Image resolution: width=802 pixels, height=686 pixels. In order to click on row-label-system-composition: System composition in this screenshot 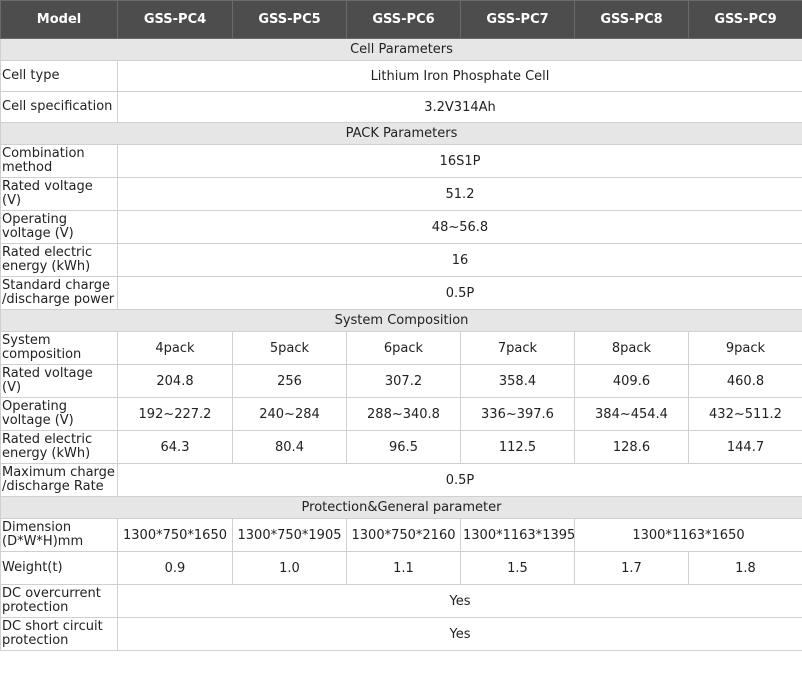, I will do `click(59, 348)`.